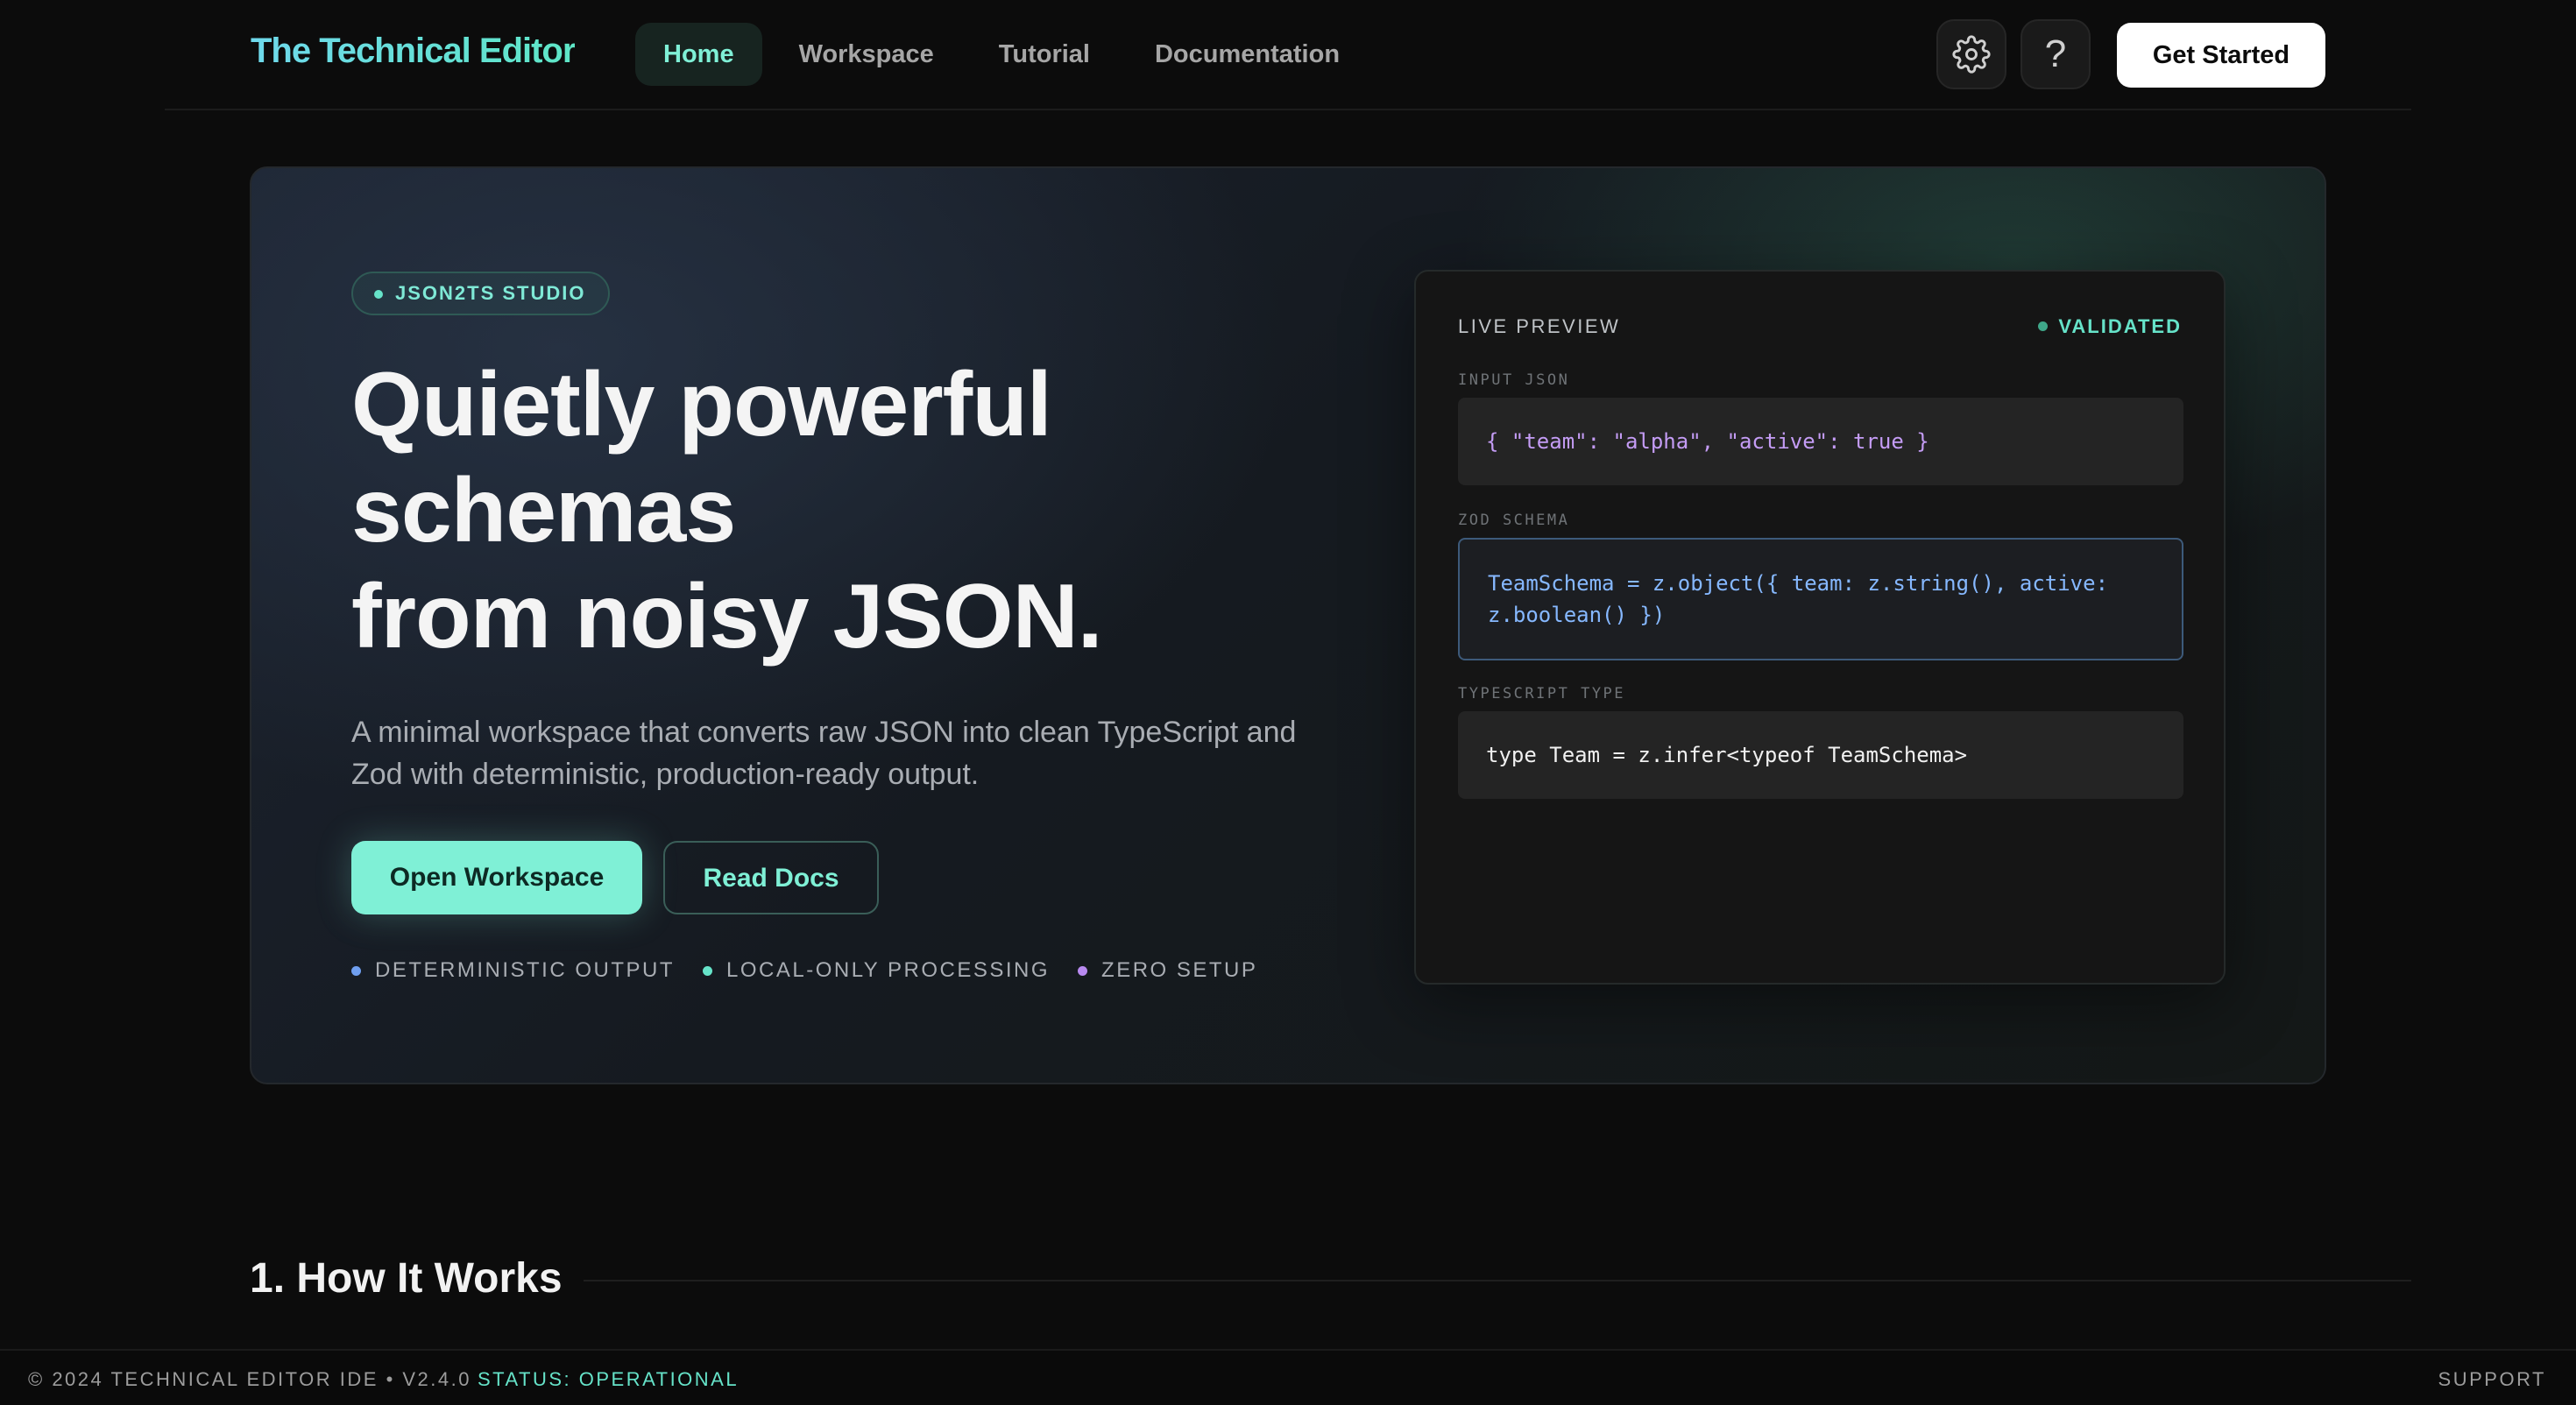 The height and width of the screenshot is (1405, 2576). I want to click on nav-link-tutorial: Tutorial, so click(1044, 54).